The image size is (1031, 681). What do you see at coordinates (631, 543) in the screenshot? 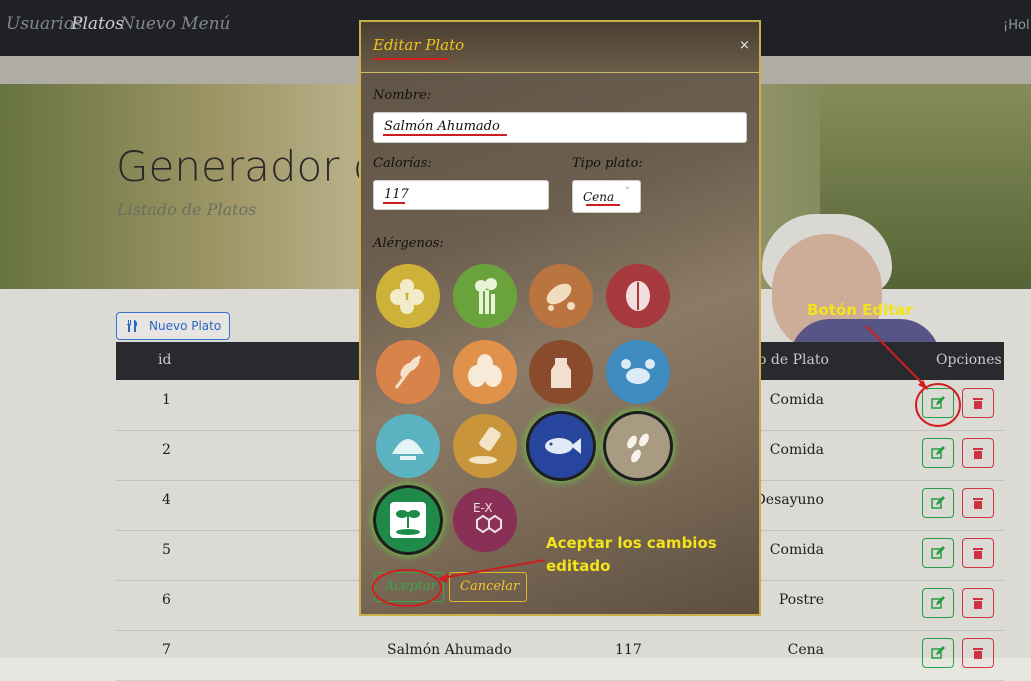
I see `annotation-accept-line1: Aceptar los cambios` at bounding box center [631, 543].